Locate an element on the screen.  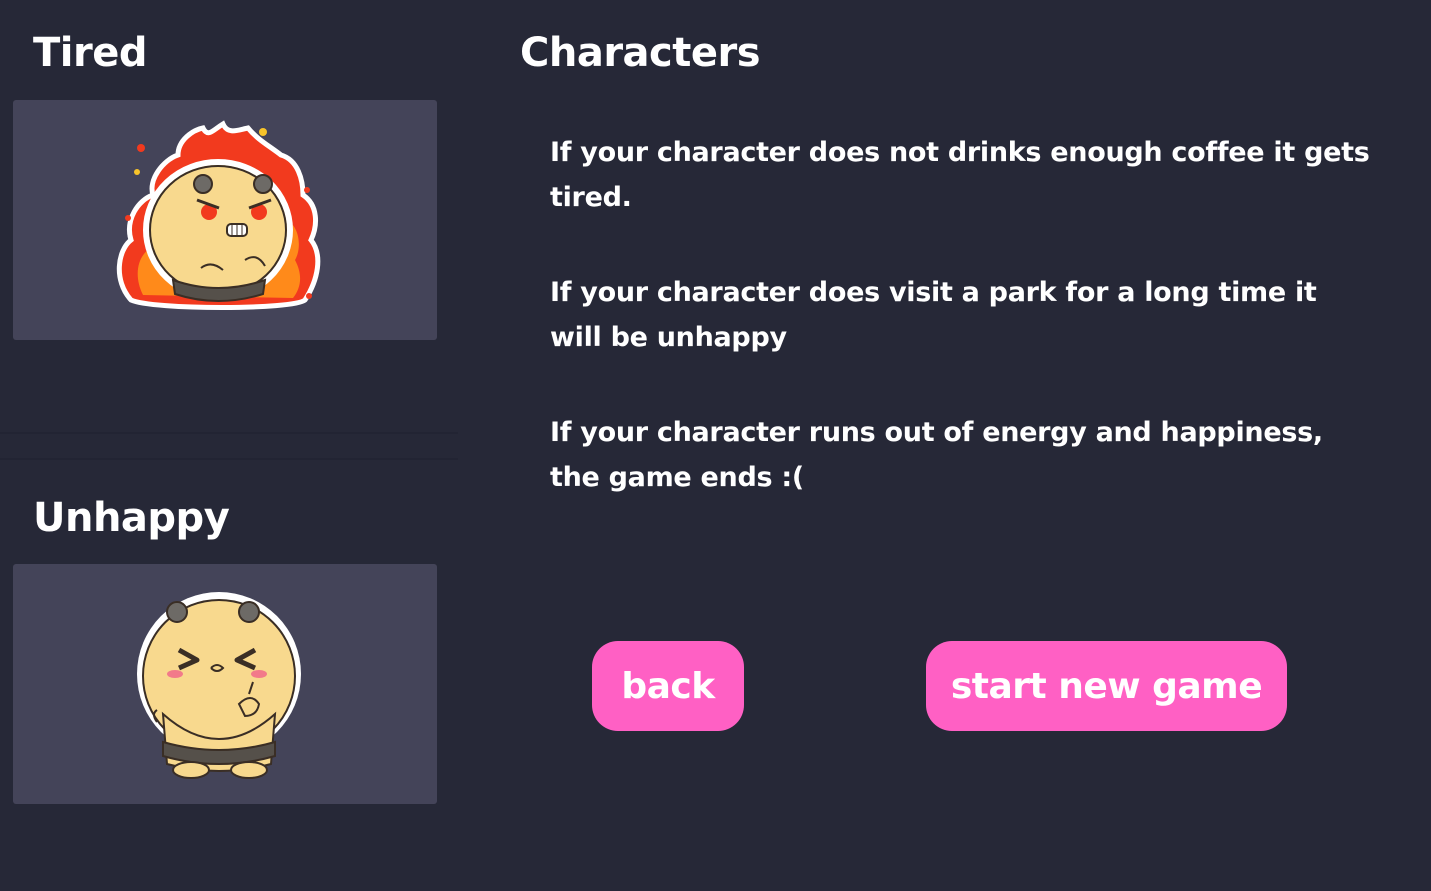
tired-character-image is located at coordinates (225, 220).